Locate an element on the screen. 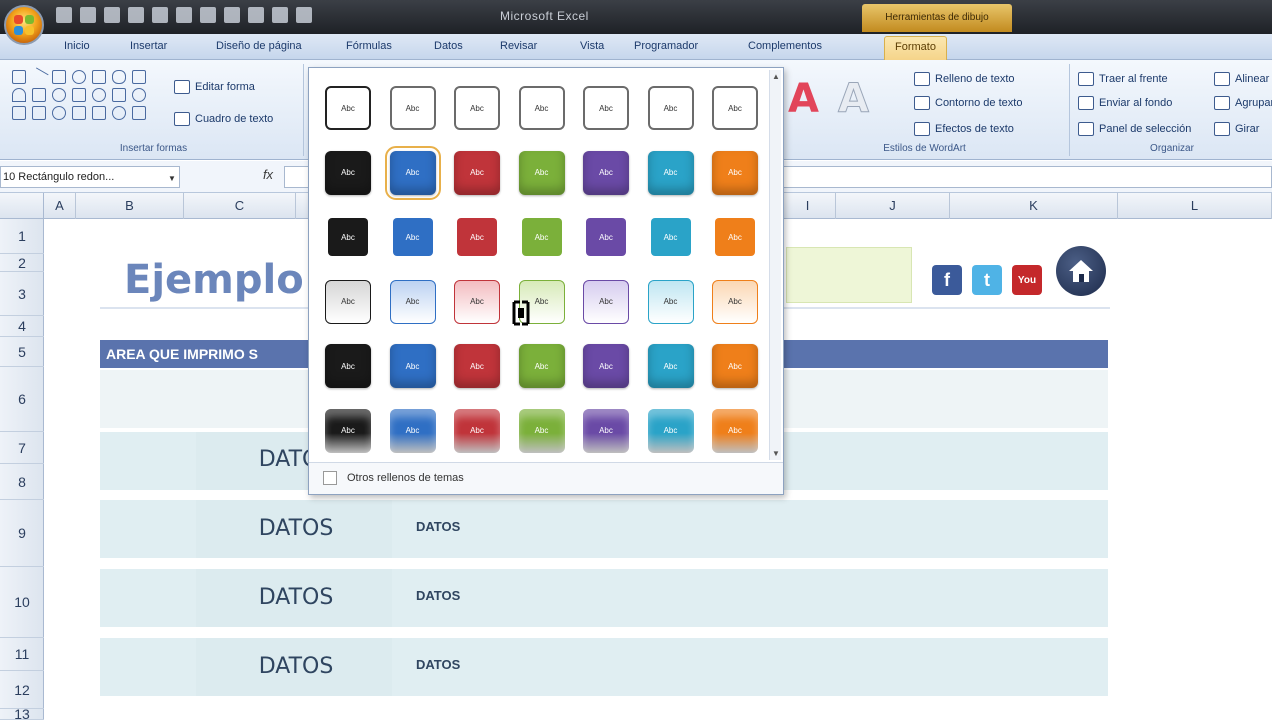 Image resolution: width=1272 pixels, height=720 pixels. rotate-button: Girar is located at coordinates (1236, 129).